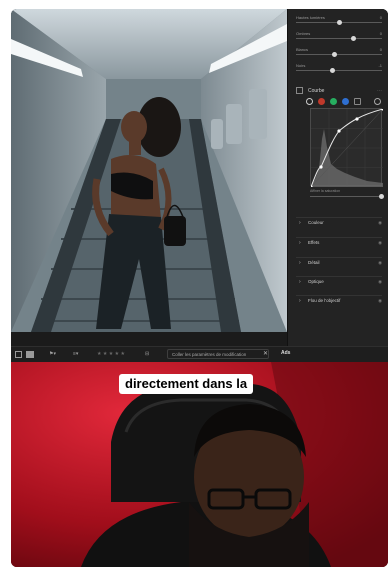  What do you see at coordinates (302, 49) in the screenshot?
I see `slider-label: Blancs` at bounding box center [302, 49].